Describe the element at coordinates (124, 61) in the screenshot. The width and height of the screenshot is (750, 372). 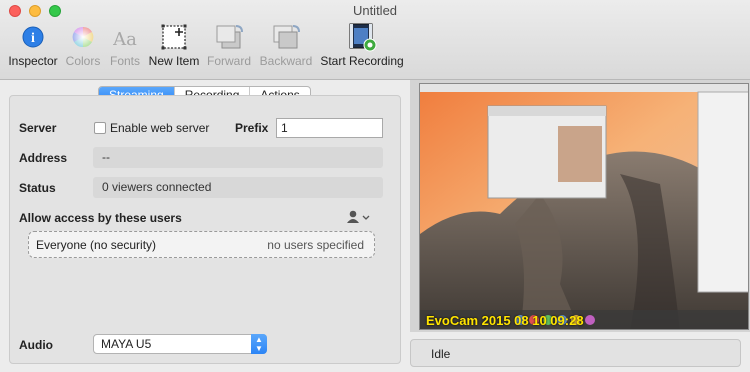
I see `fonts-label: Fonts` at that location.